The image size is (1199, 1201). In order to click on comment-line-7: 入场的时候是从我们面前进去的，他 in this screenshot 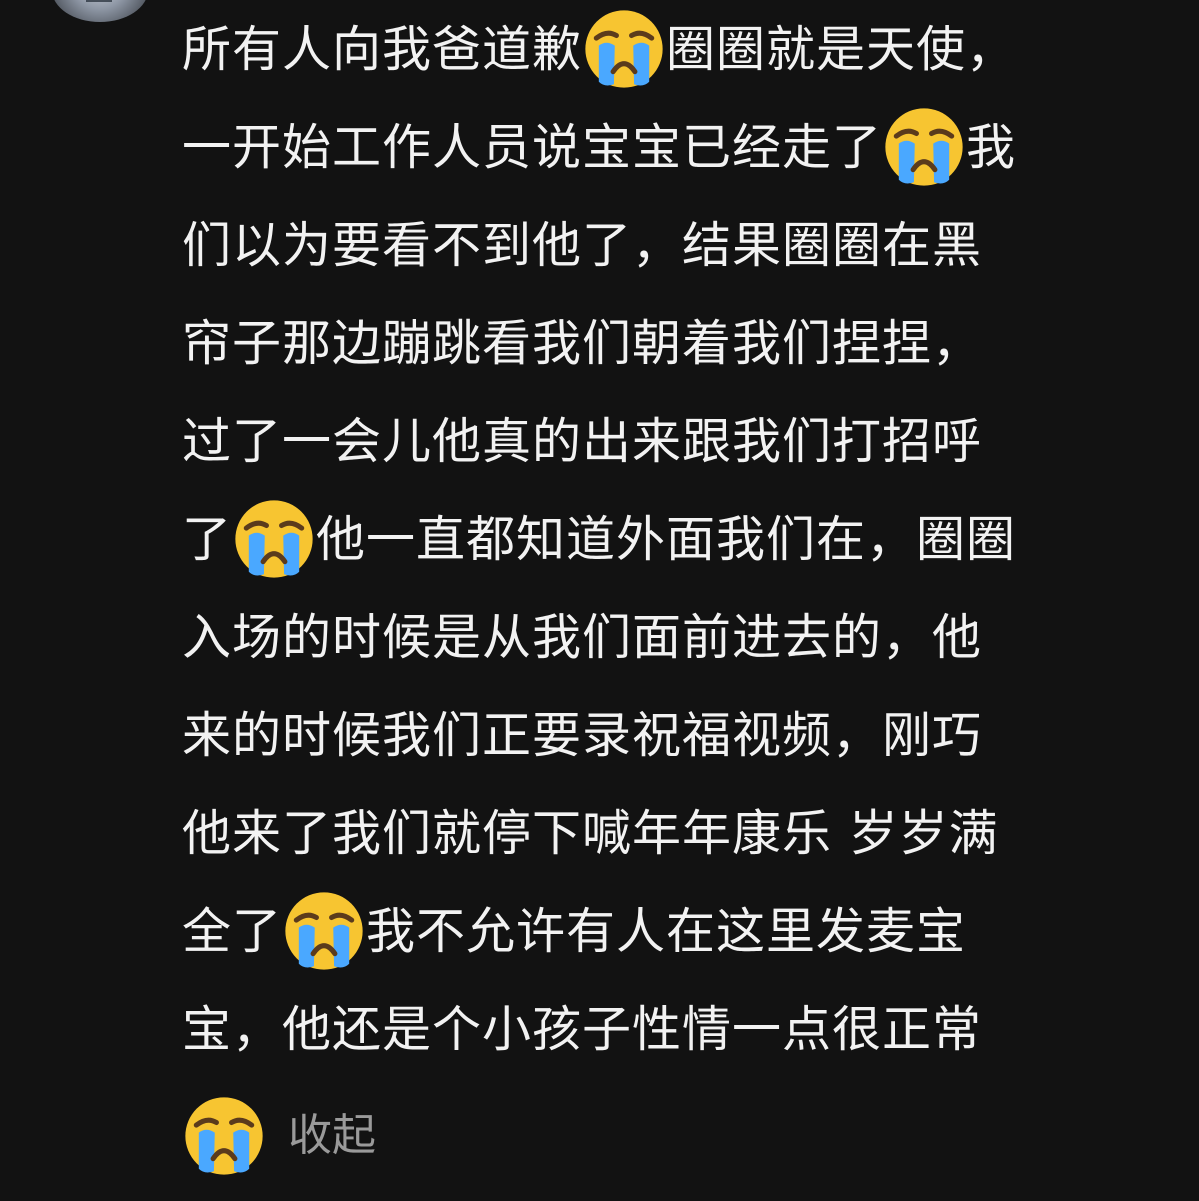, I will do `click(672, 637)`.